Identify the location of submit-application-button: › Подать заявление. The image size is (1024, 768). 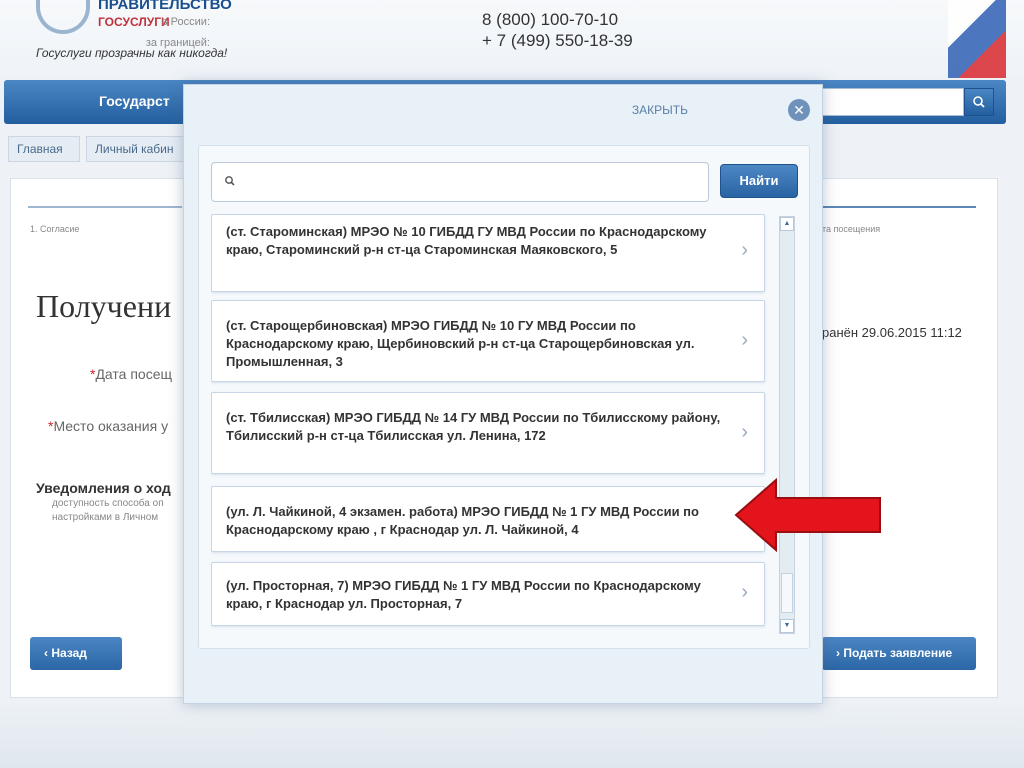
(899, 653).